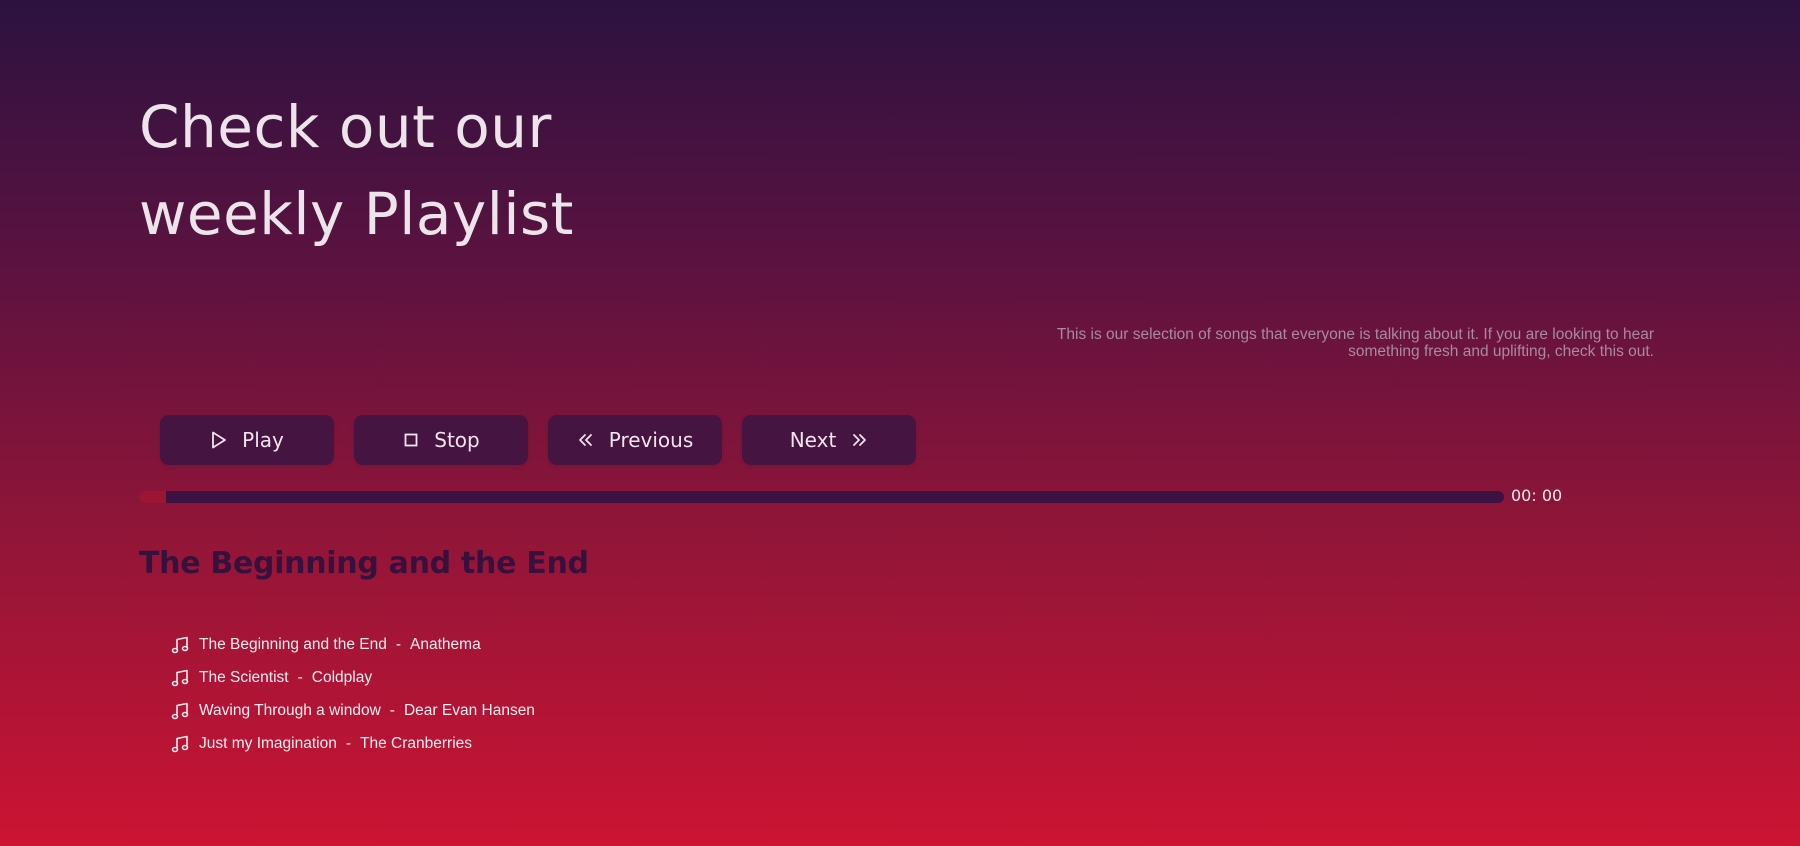  I want to click on stop-icon, so click(411, 440).